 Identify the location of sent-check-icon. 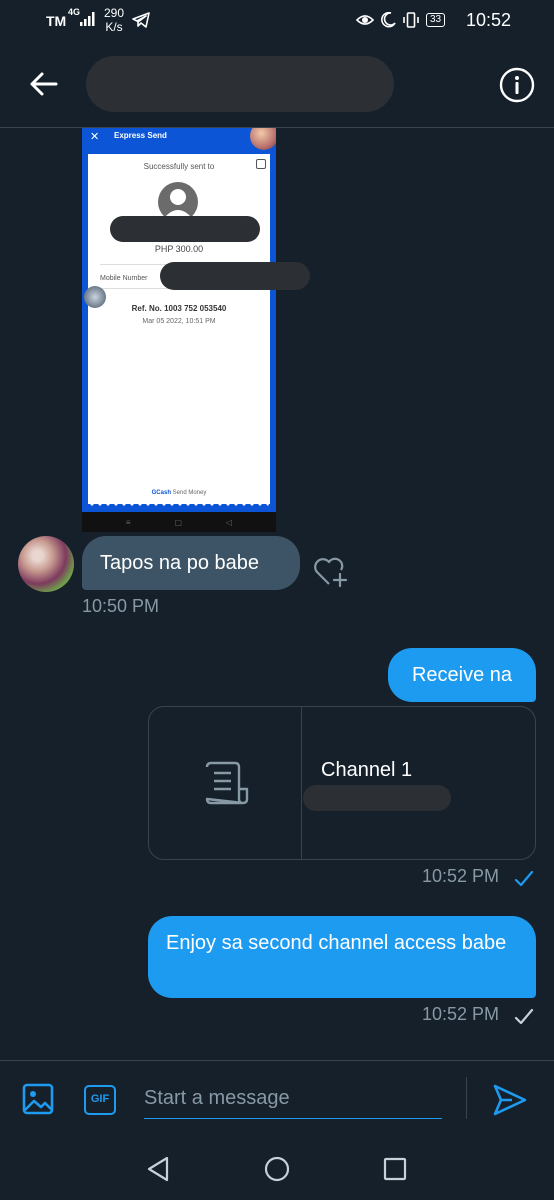
(524, 1016).